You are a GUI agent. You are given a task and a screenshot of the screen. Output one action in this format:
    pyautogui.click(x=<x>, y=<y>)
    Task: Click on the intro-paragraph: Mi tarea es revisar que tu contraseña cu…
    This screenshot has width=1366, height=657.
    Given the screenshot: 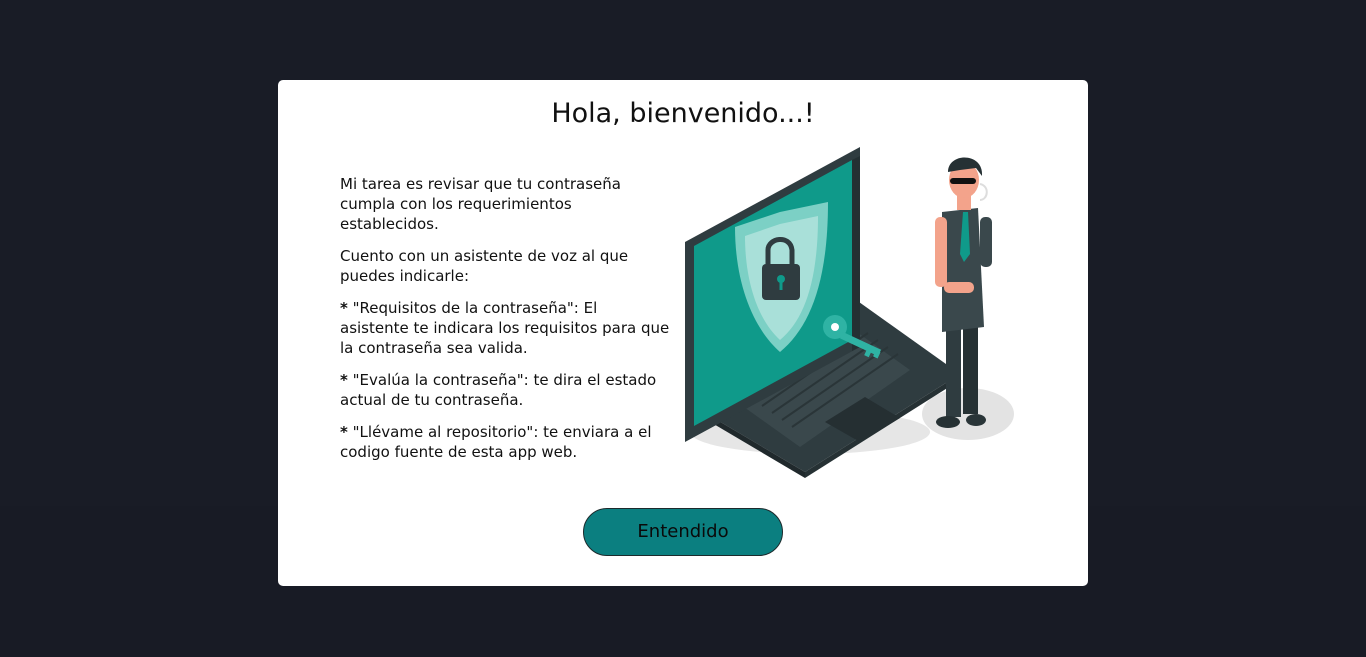 What is the action you would take?
    pyautogui.click(x=480, y=204)
    